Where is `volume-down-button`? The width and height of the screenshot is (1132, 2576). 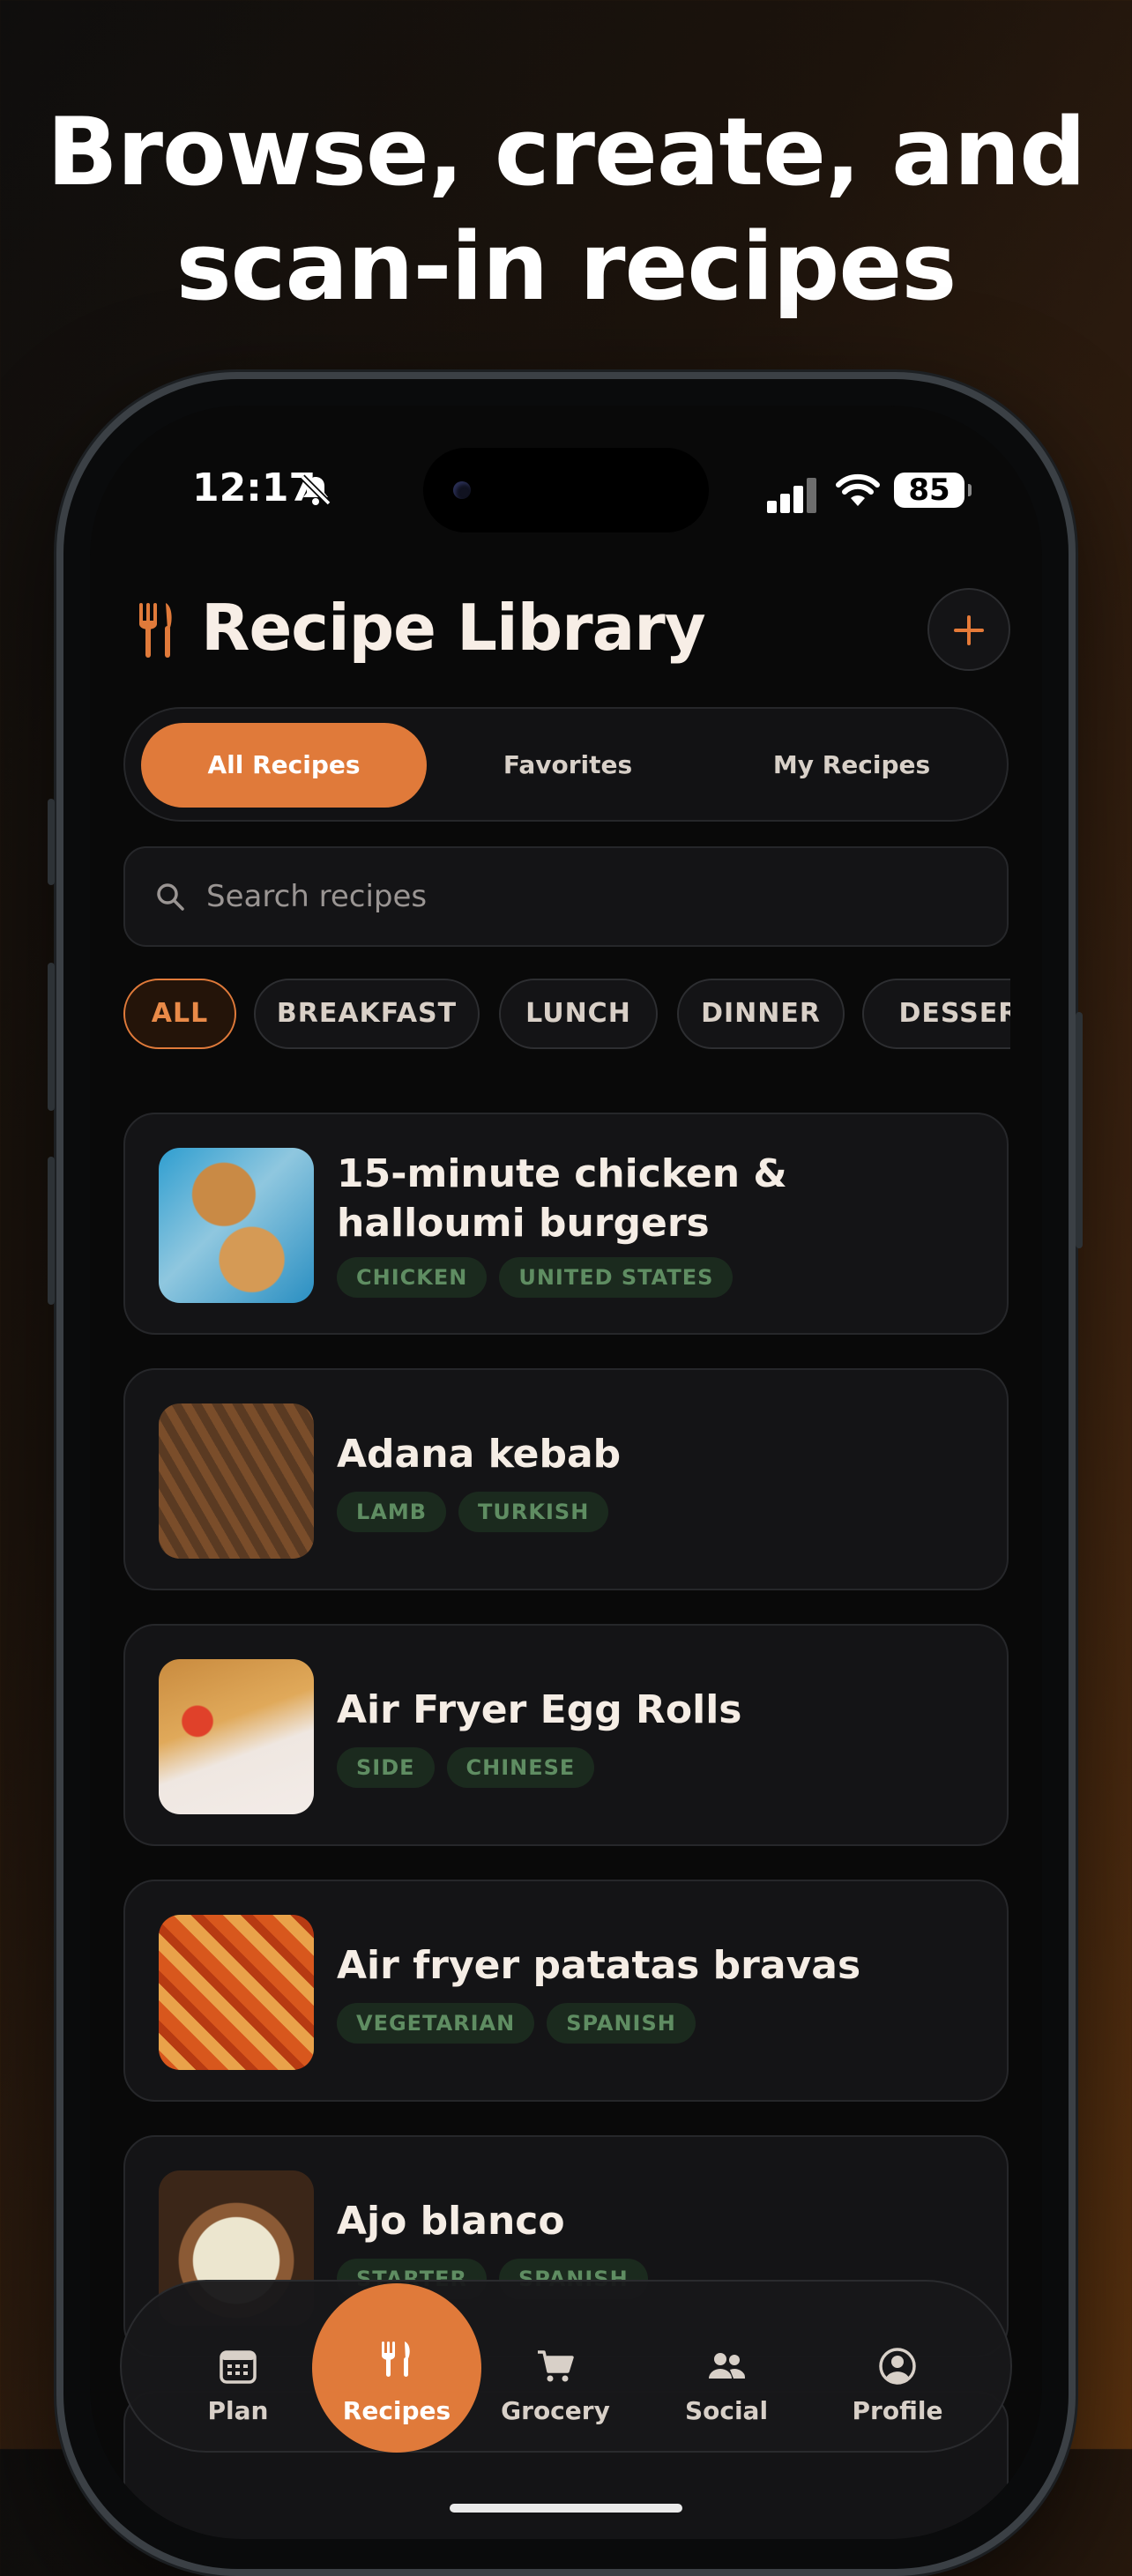
volume-down-button is located at coordinates (52, 1231).